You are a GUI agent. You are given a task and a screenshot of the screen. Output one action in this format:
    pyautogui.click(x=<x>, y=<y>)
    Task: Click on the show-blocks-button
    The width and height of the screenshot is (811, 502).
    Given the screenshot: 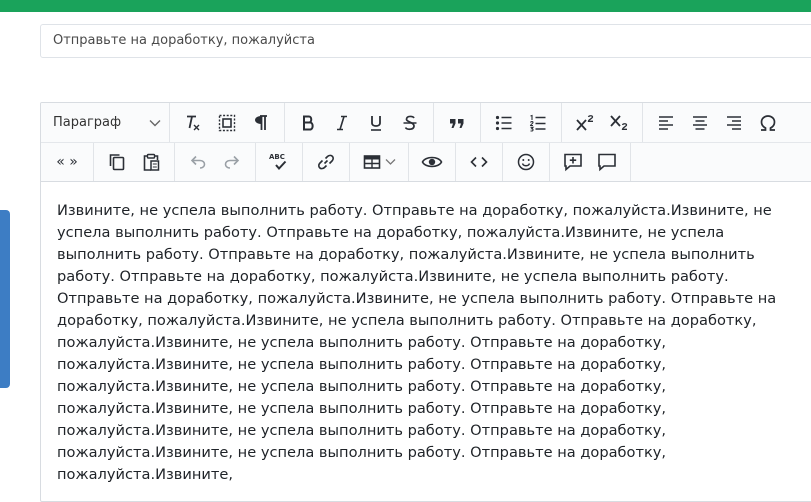 What is the action you would take?
    pyautogui.click(x=261, y=123)
    